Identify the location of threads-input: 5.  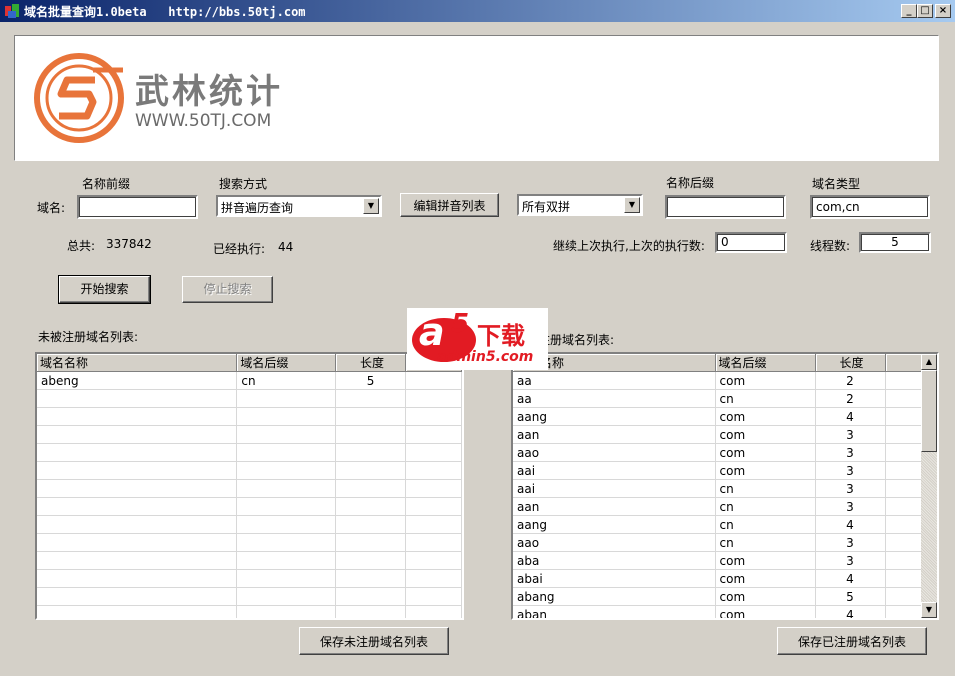
(895, 242).